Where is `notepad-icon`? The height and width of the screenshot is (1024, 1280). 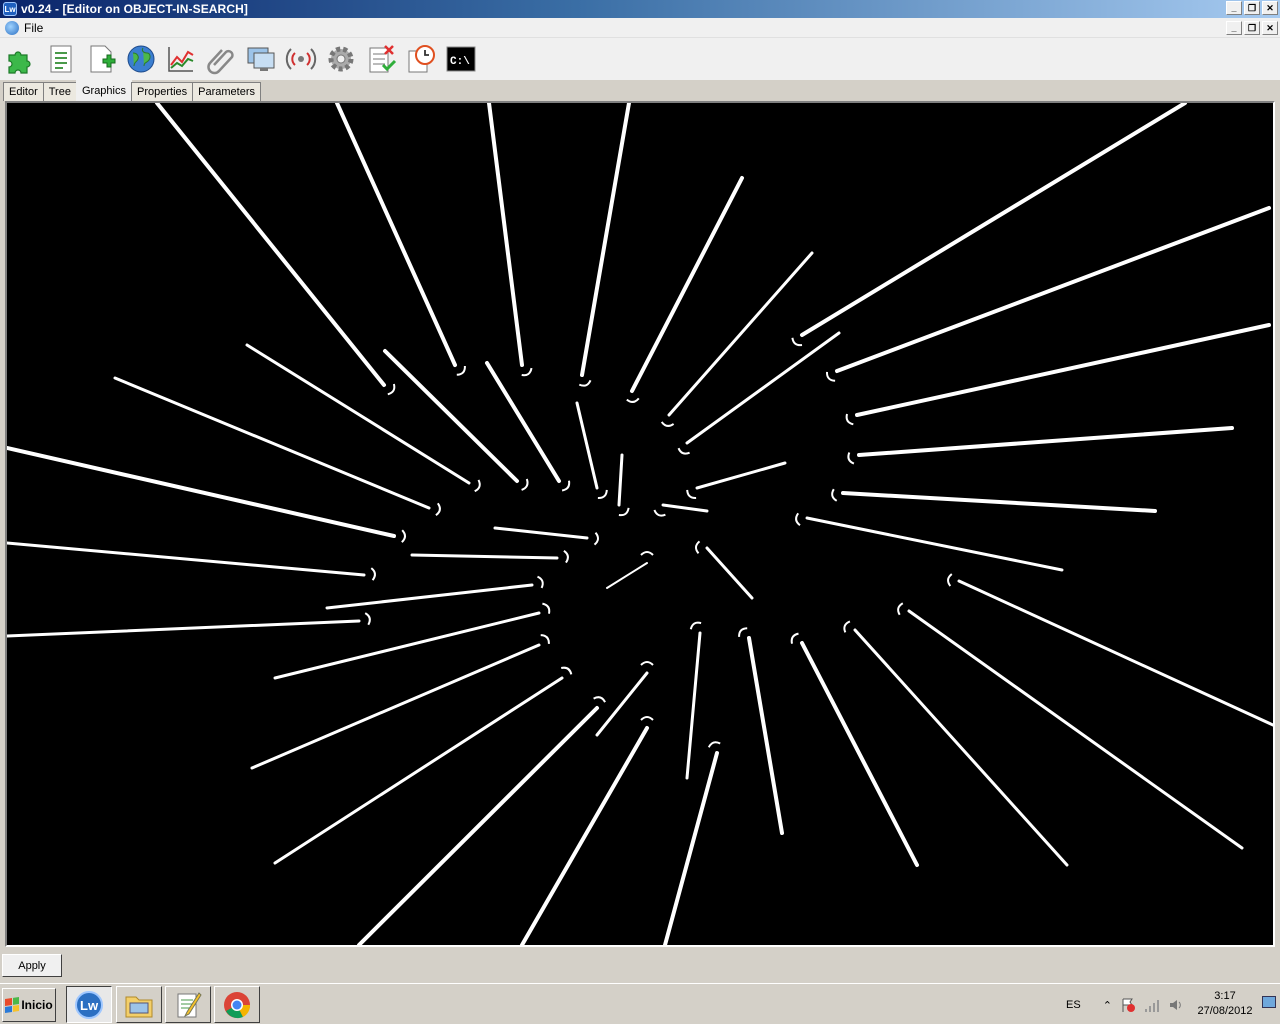
notepad-icon is located at coordinates (188, 1004).